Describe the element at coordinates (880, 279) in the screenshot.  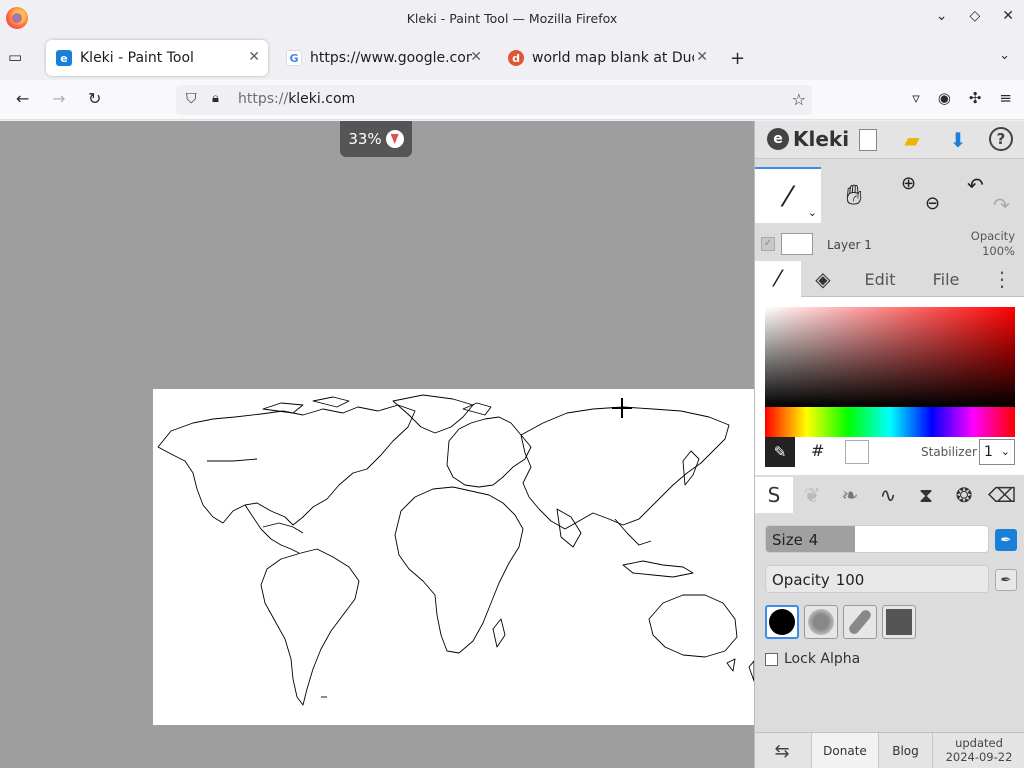
I see `tab-edit: Edit` at that location.